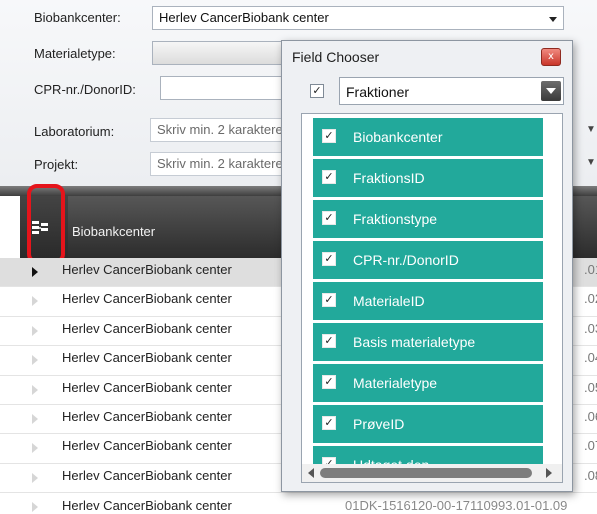 This screenshot has width=597, height=514. Describe the element at coordinates (551, 57) in the screenshot. I see `close-icon: x` at that location.